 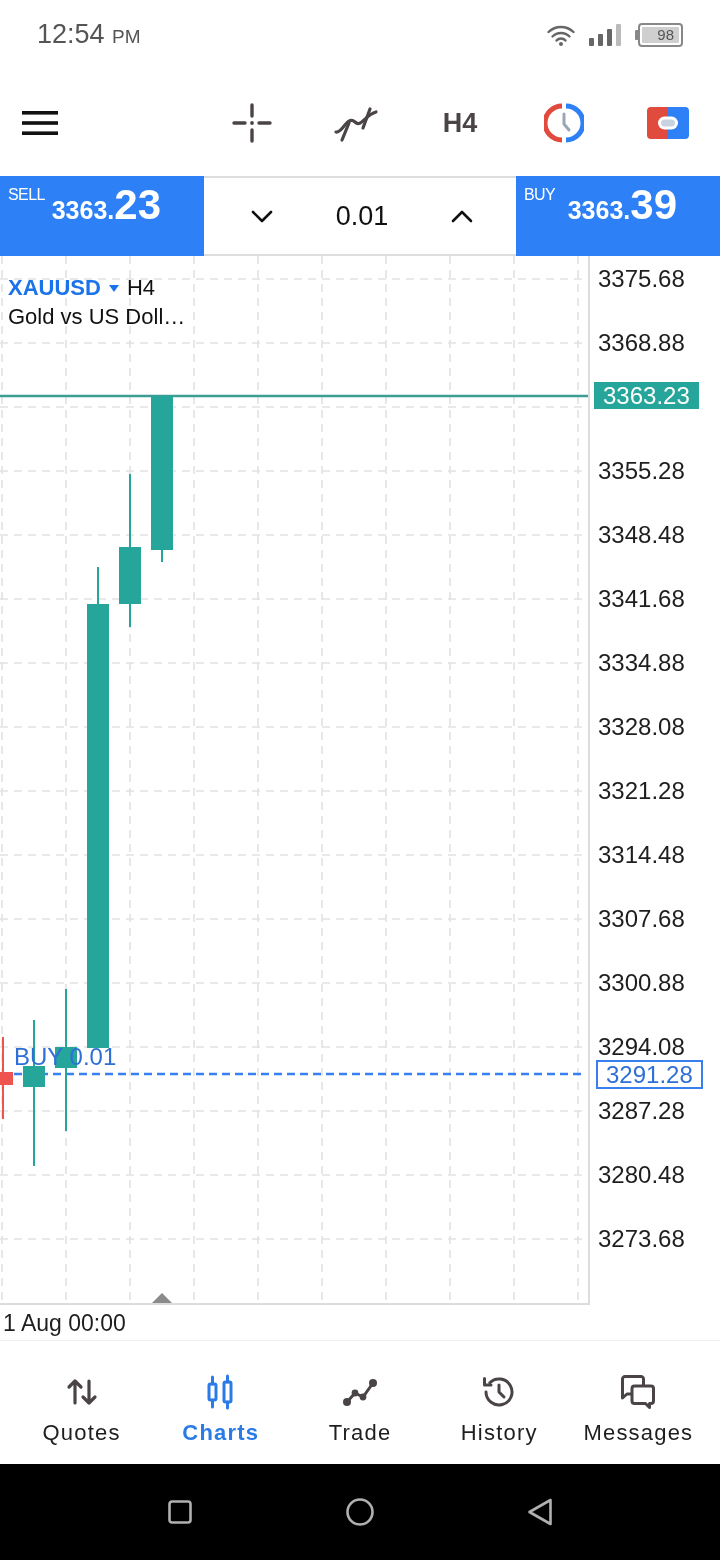 I want to click on nav-tab: Charts, so click(x=221, y=1410).